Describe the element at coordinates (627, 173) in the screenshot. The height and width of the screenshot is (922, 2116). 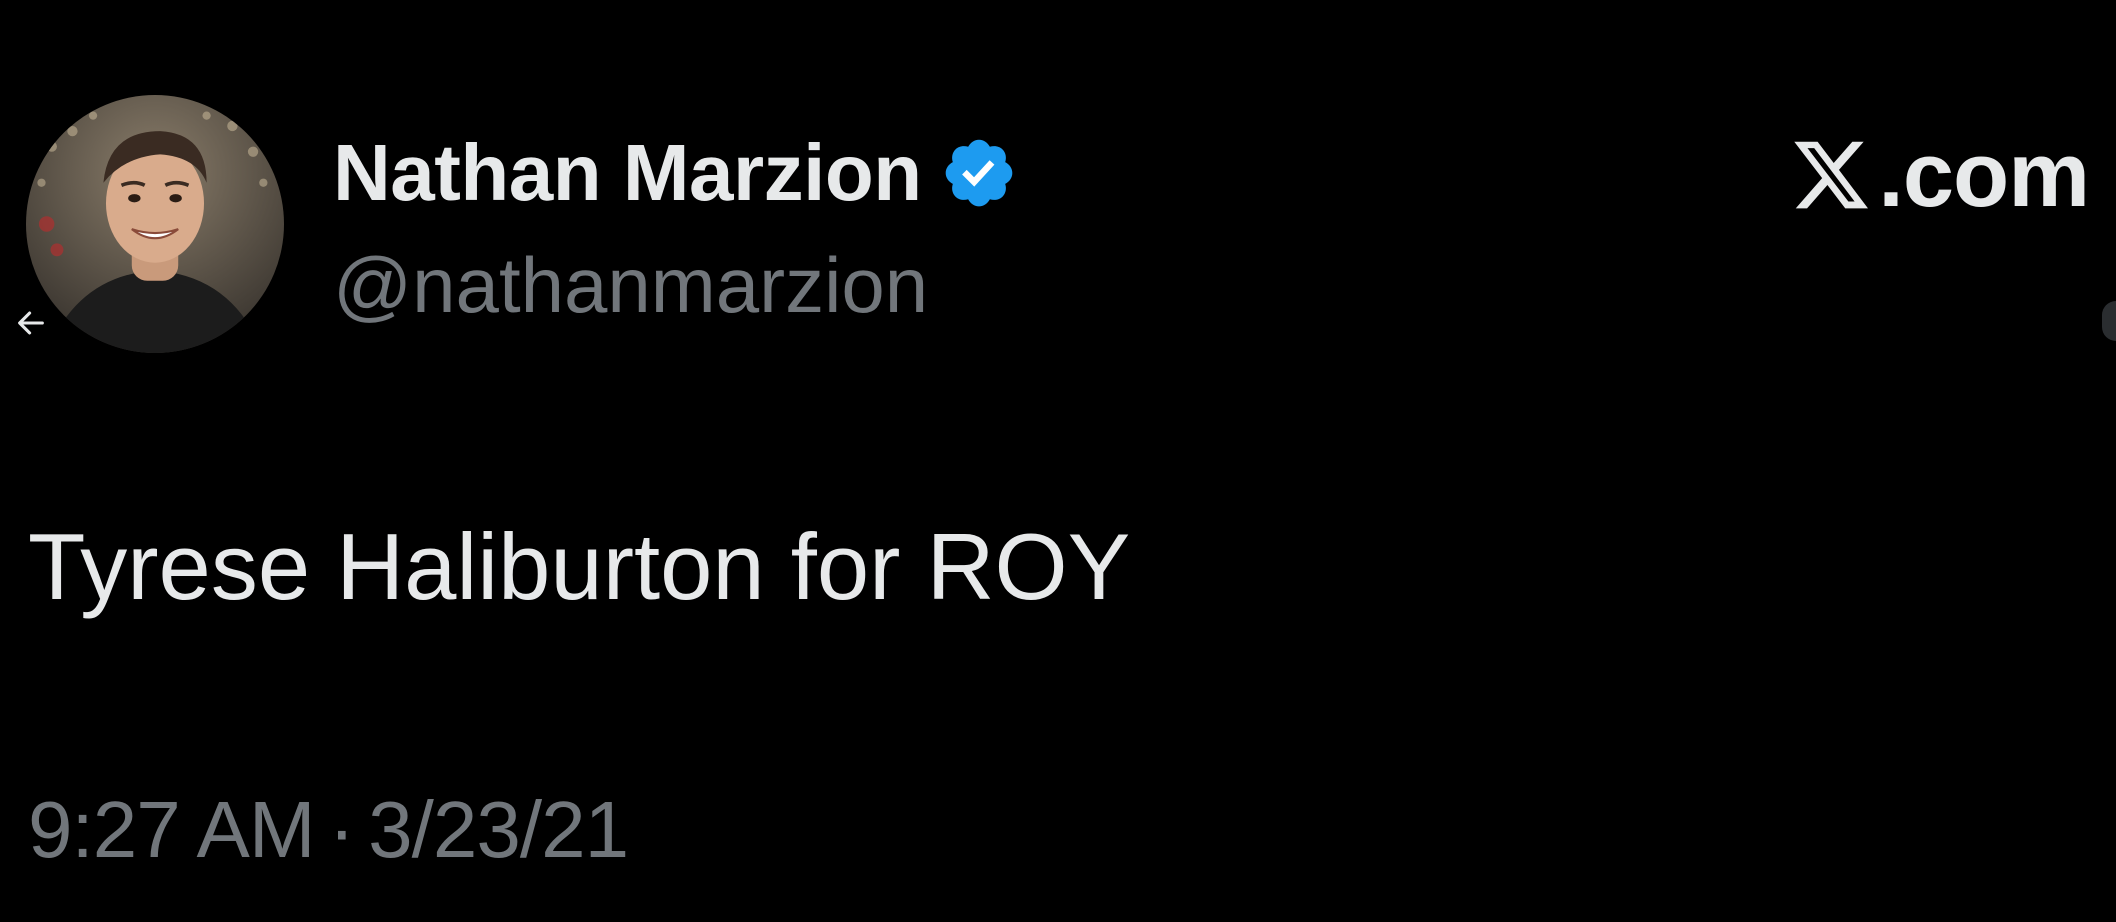
I see `author-display-name: Nathan Marzion` at that location.